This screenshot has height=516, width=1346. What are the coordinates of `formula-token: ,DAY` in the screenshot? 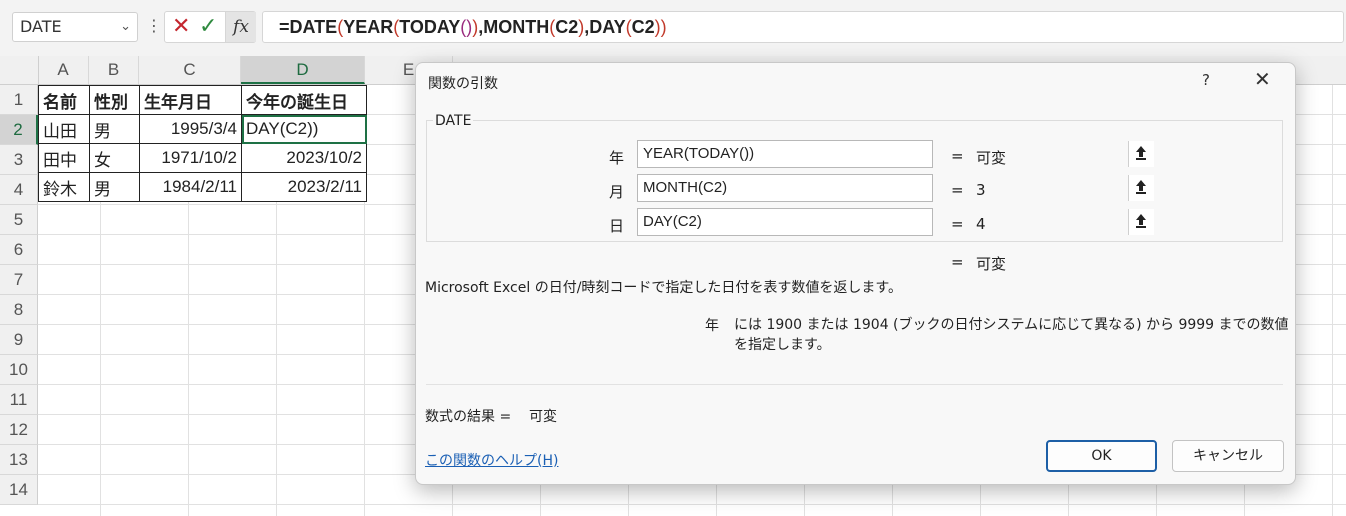 It's located at (605, 27).